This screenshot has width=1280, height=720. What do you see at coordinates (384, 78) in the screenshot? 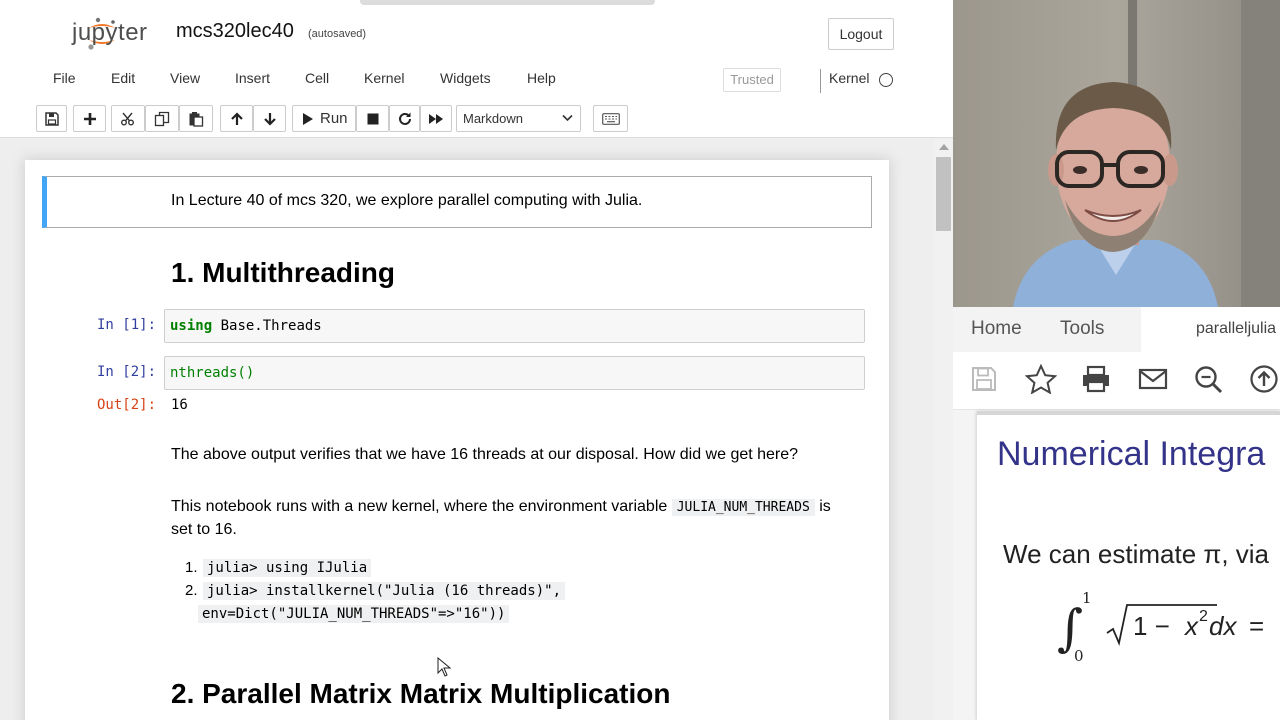
I see `menu-kernel: Kernel` at bounding box center [384, 78].